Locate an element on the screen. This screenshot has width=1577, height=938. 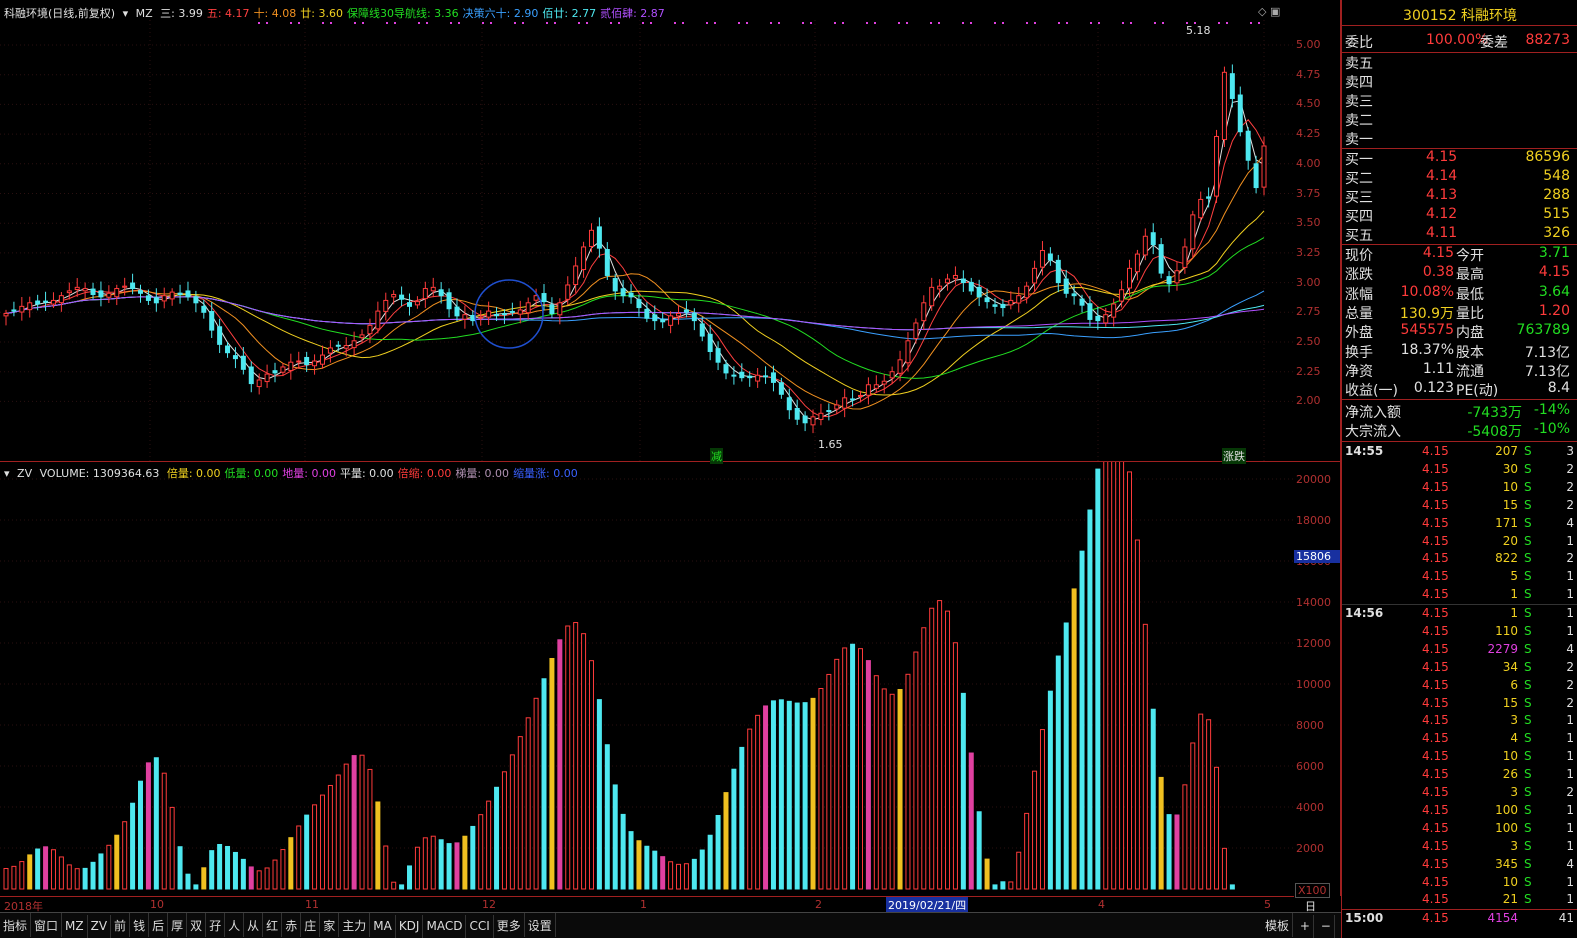
toolbar-button-19: MACD is located at coordinates (445, 926).